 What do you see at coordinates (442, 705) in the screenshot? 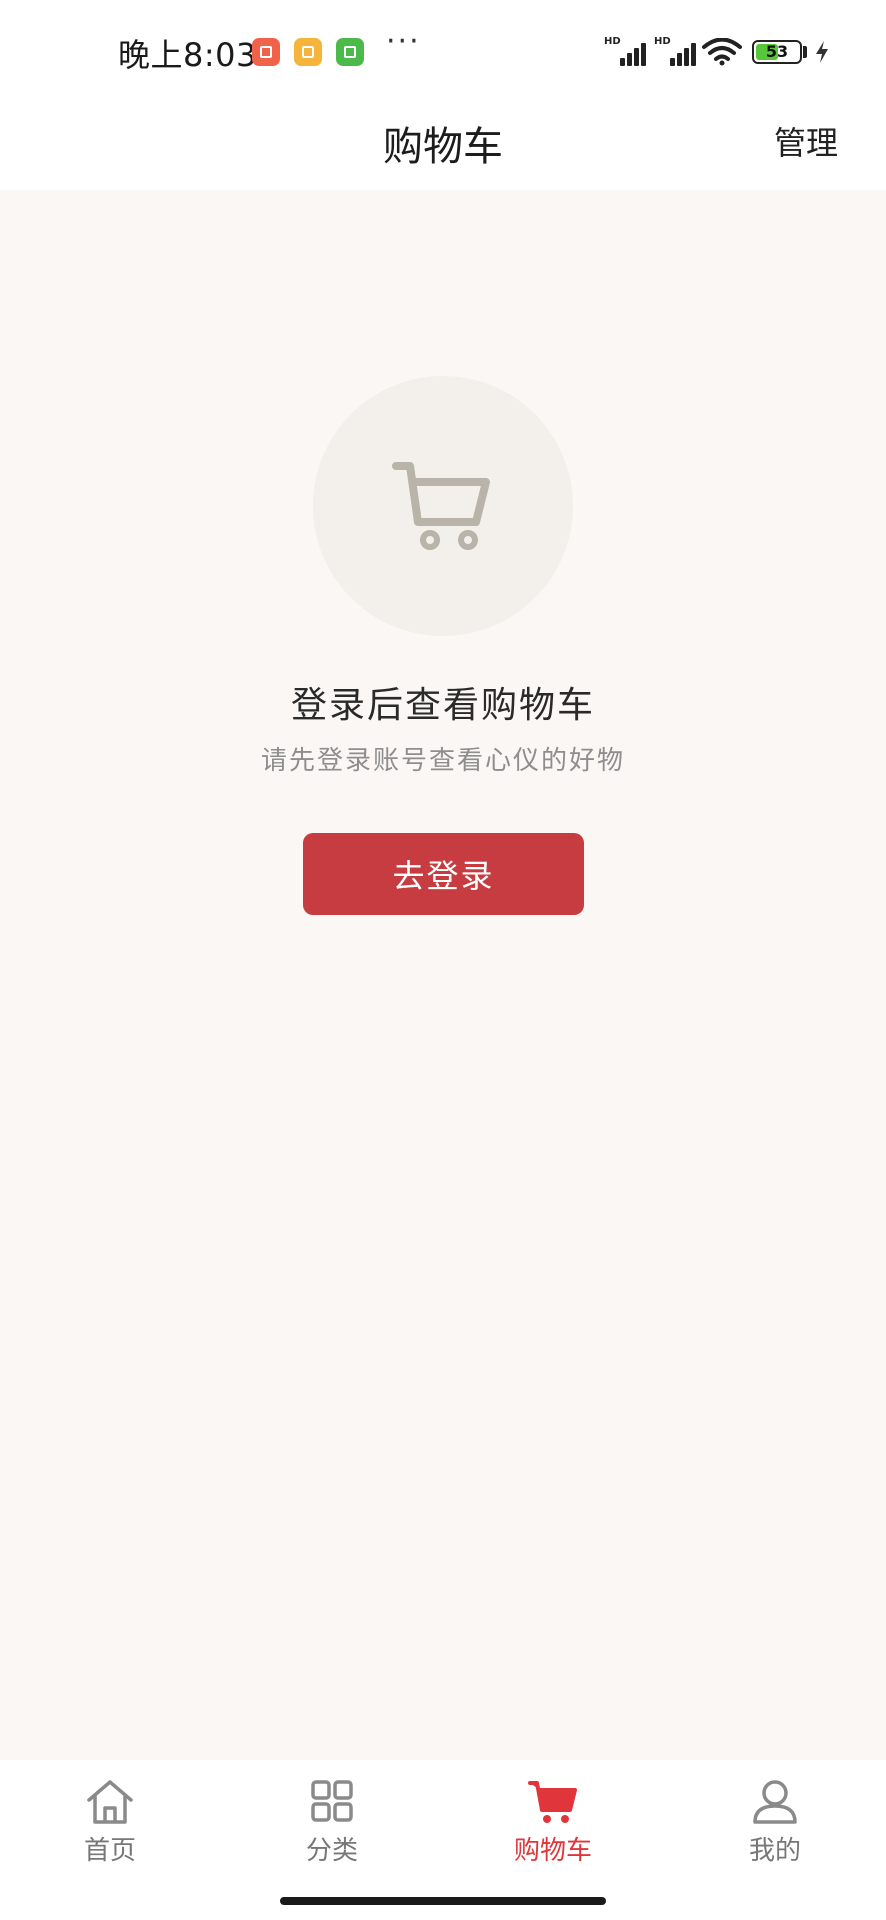
I see `empty-state-title: 登录后查看购物车` at bounding box center [442, 705].